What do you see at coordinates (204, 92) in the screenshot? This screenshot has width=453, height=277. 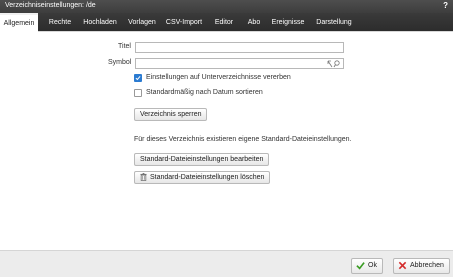 I see `sort-by-date-label: Standardmäßig nach Datum sortieren` at bounding box center [204, 92].